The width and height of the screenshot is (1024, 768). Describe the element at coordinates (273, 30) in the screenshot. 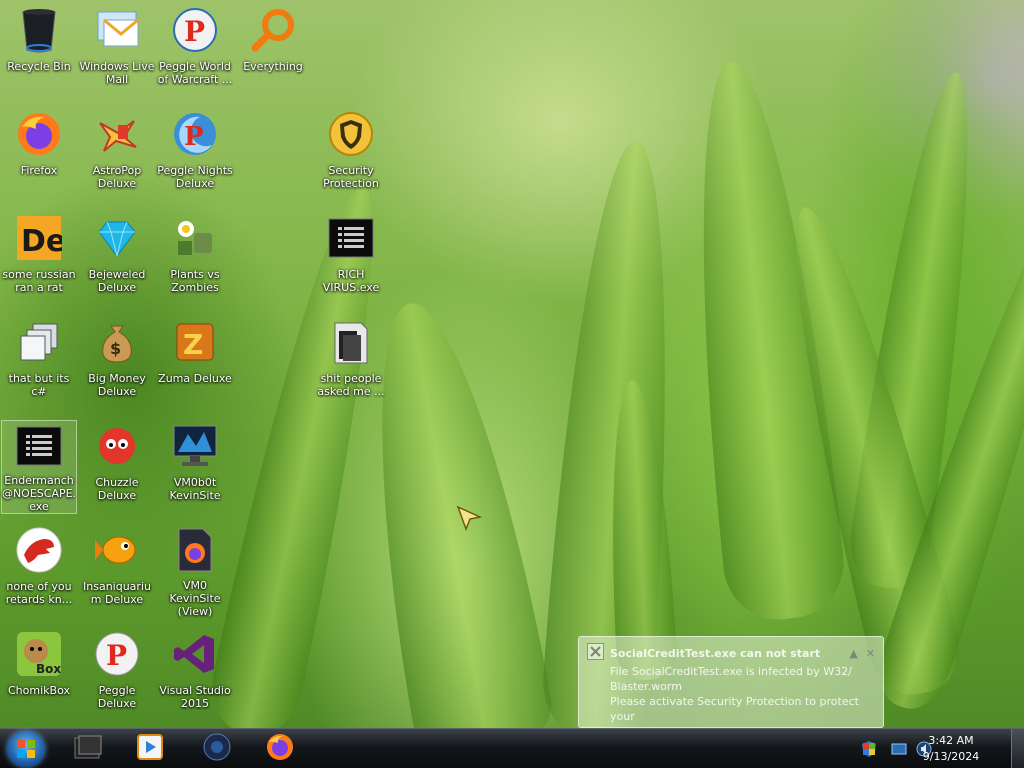

I see `search-icon` at that location.